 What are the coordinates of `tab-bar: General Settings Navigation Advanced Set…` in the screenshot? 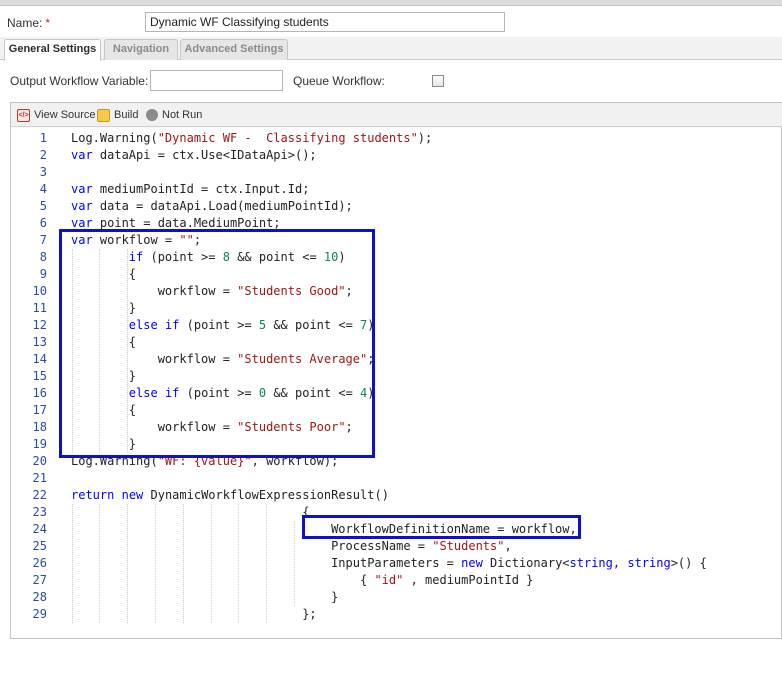 It's located at (391, 49).